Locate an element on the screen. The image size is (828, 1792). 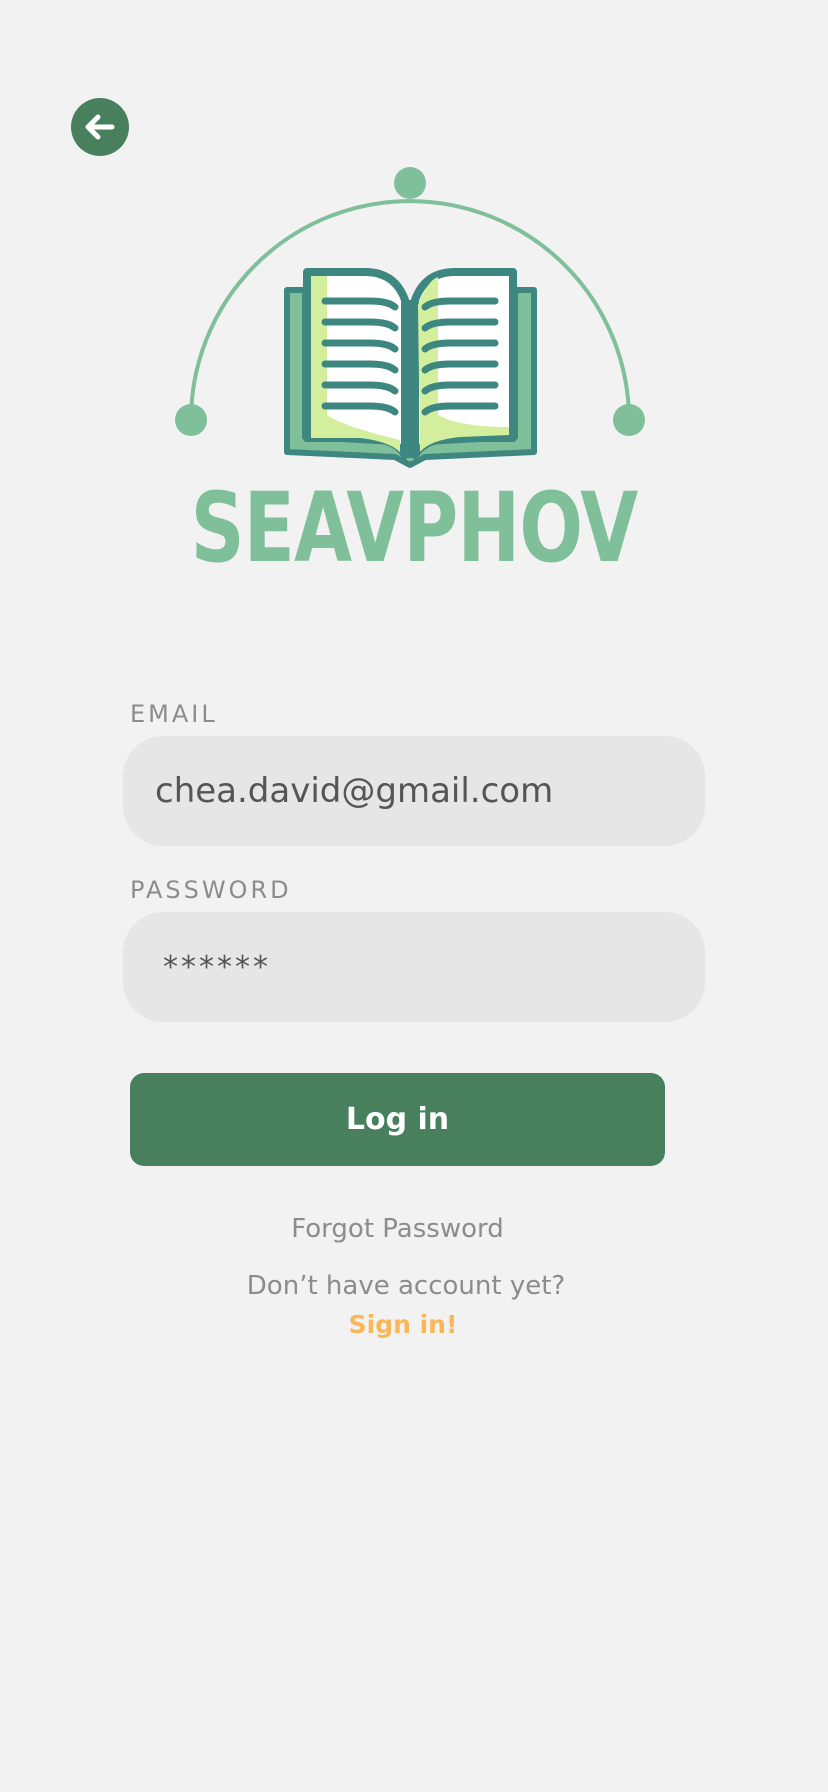
password-label: PASSWORD is located at coordinates (211, 890).